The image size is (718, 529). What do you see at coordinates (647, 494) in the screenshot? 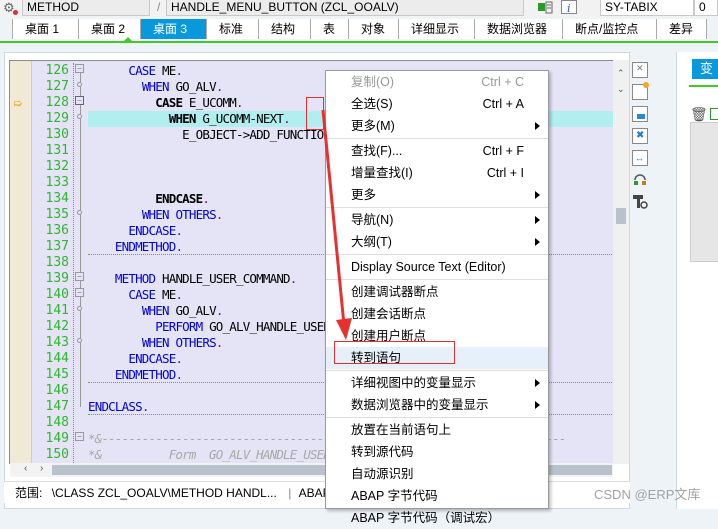
I see `watermark: CSDN @ERP文库` at bounding box center [647, 494].